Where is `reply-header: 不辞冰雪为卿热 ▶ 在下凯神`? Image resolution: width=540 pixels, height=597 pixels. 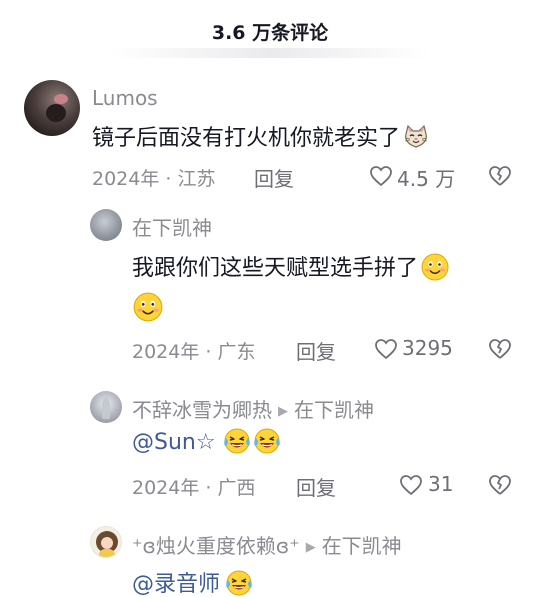 reply-header: 不辞冰雪为卿热 ▶ 在下凯神 is located at coordinates (253, 408).